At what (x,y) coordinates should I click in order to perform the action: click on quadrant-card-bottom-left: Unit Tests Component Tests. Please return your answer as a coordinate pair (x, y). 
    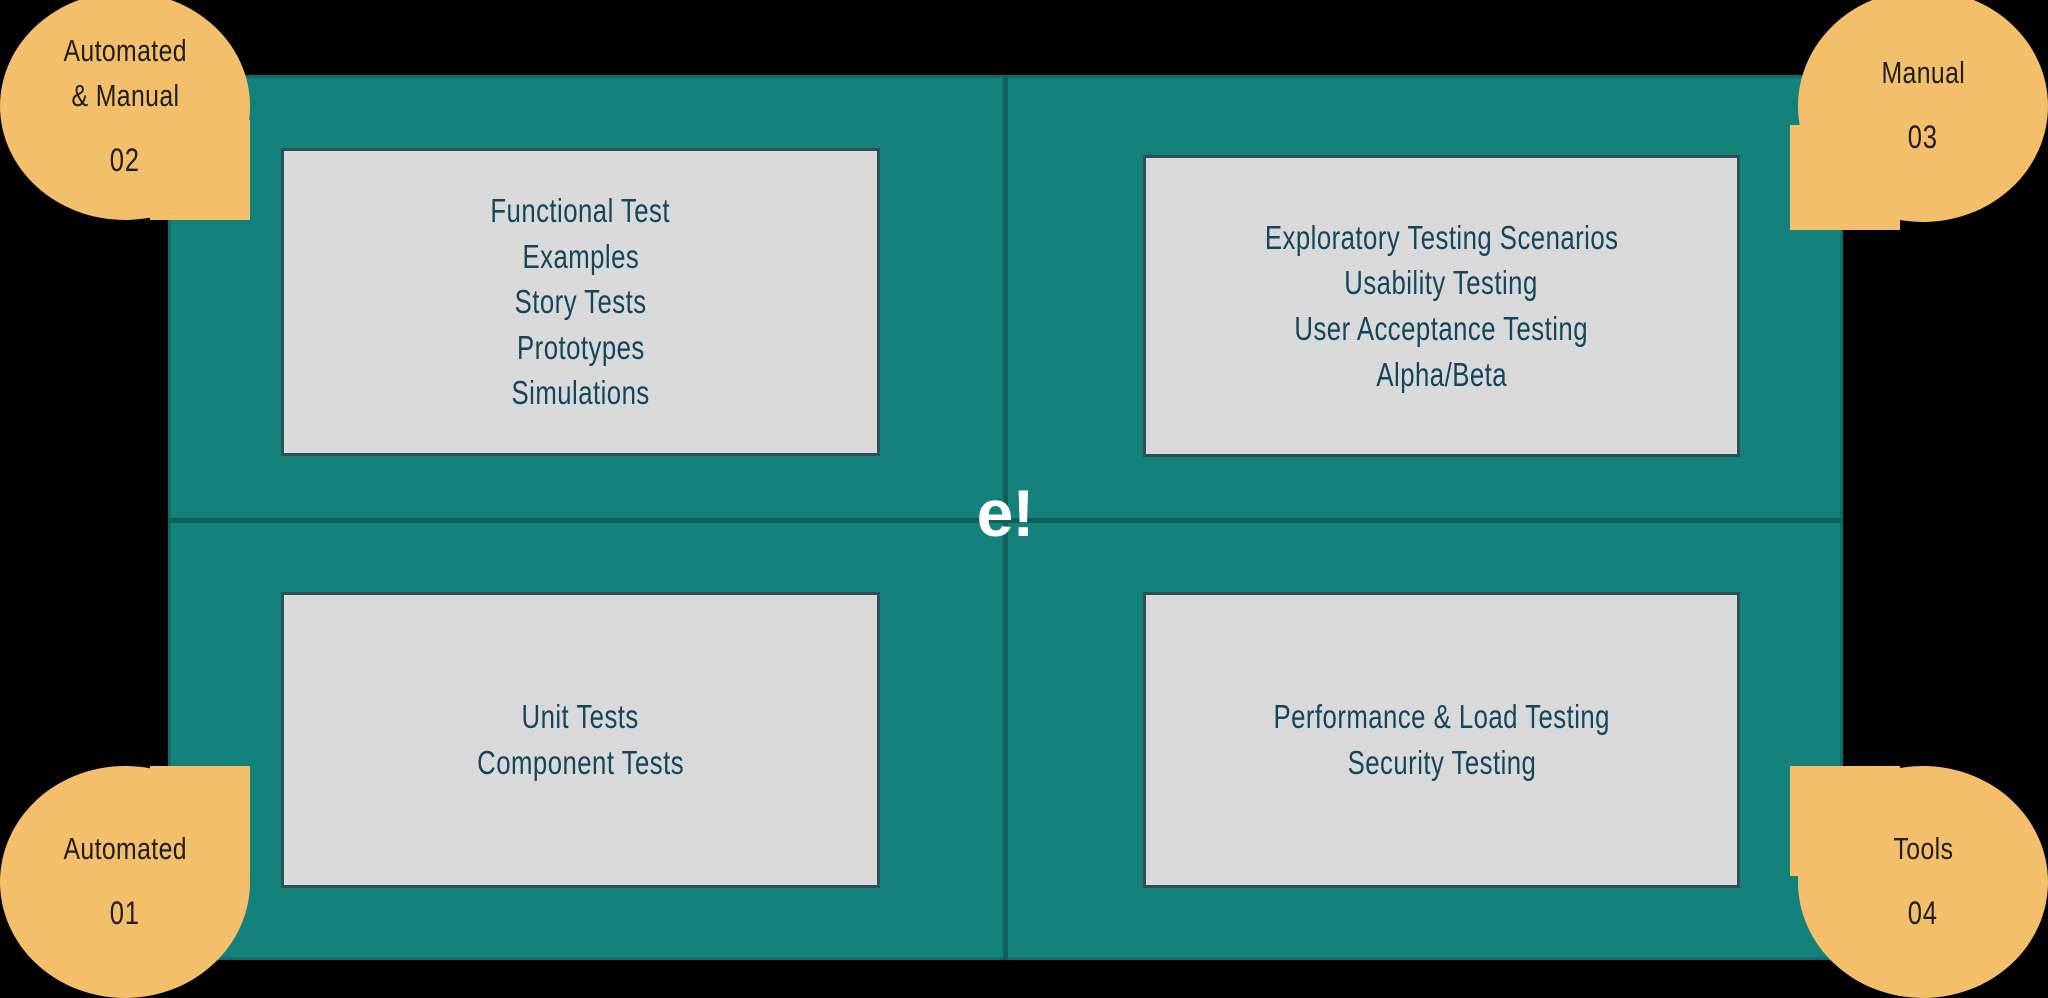
    Looking at the image, I should click on (580, 740).